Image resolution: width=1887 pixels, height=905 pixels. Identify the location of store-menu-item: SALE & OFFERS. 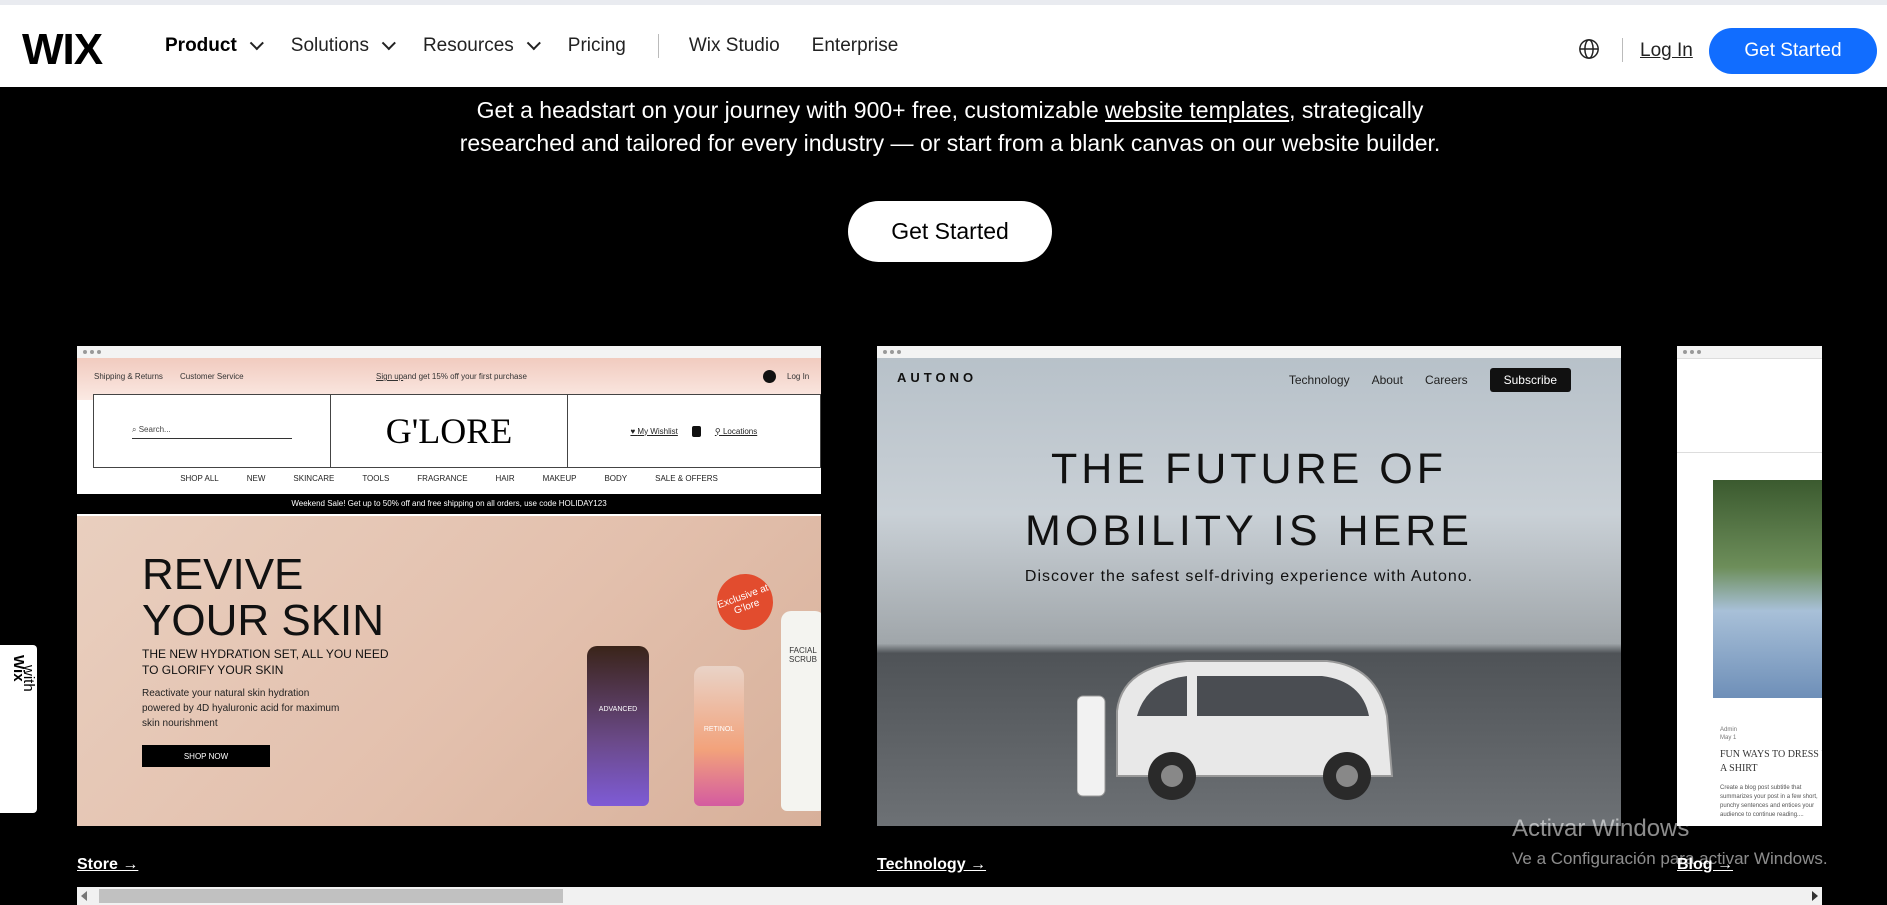
(686, 478).